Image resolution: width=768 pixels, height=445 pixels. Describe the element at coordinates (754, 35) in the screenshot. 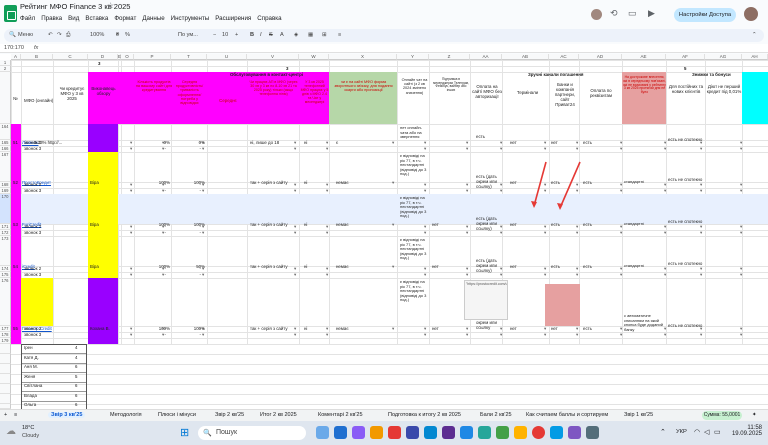

I see `collapse-toolbar-icon: ⌃` at that location.